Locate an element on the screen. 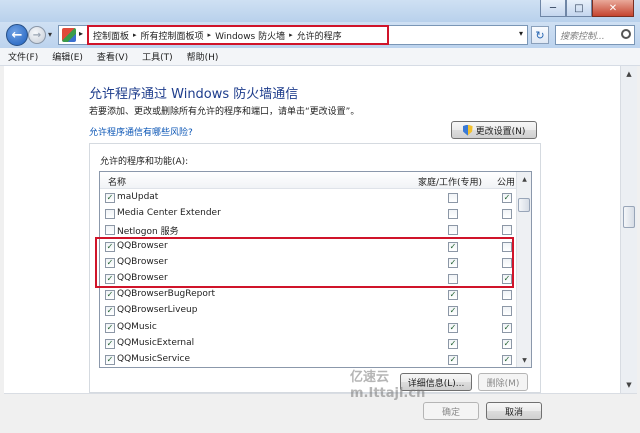  list-scrollbar-thumb is located at coordinates (524, 205).